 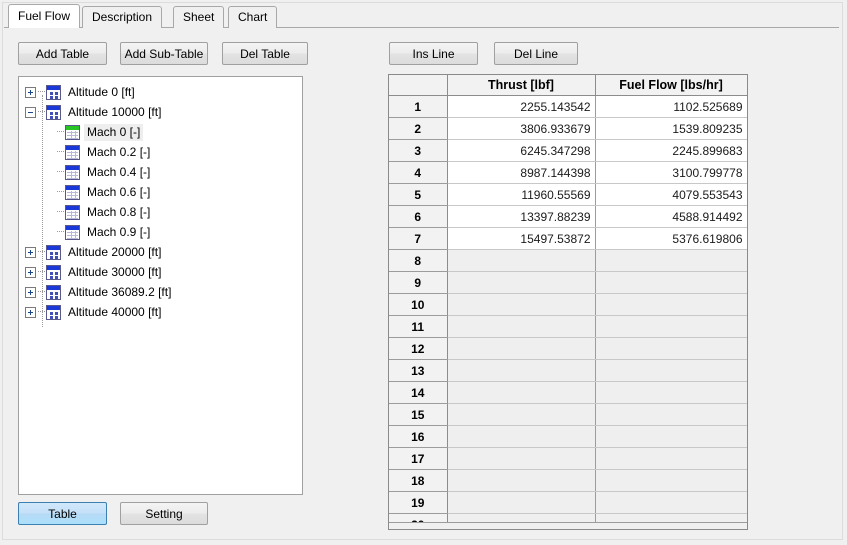 I want to click on table-row: 11, so click(x=568, y=326).